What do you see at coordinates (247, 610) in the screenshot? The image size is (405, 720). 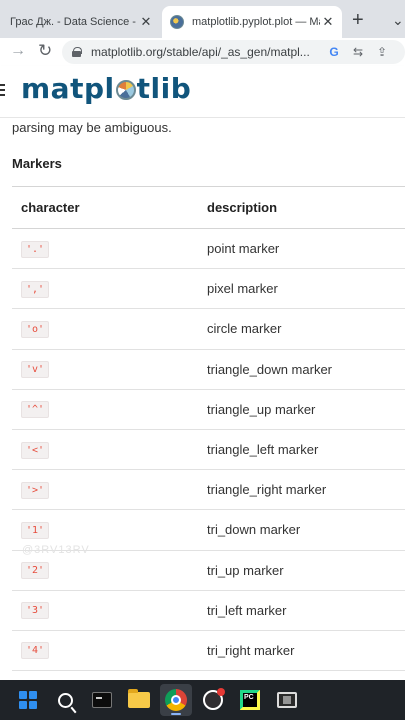 I see `marker-description: tri_left marker` at bounding box center [247, 610].